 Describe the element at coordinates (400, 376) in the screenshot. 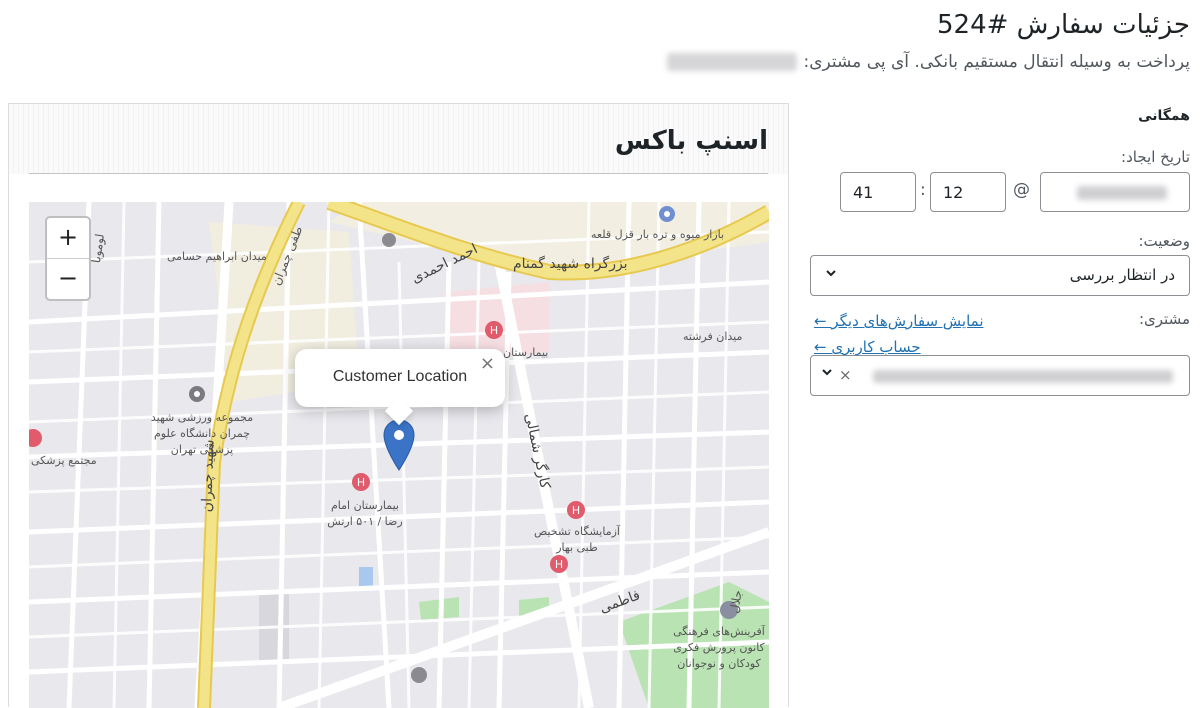

I see `popup-text: Customer Location` at that location.